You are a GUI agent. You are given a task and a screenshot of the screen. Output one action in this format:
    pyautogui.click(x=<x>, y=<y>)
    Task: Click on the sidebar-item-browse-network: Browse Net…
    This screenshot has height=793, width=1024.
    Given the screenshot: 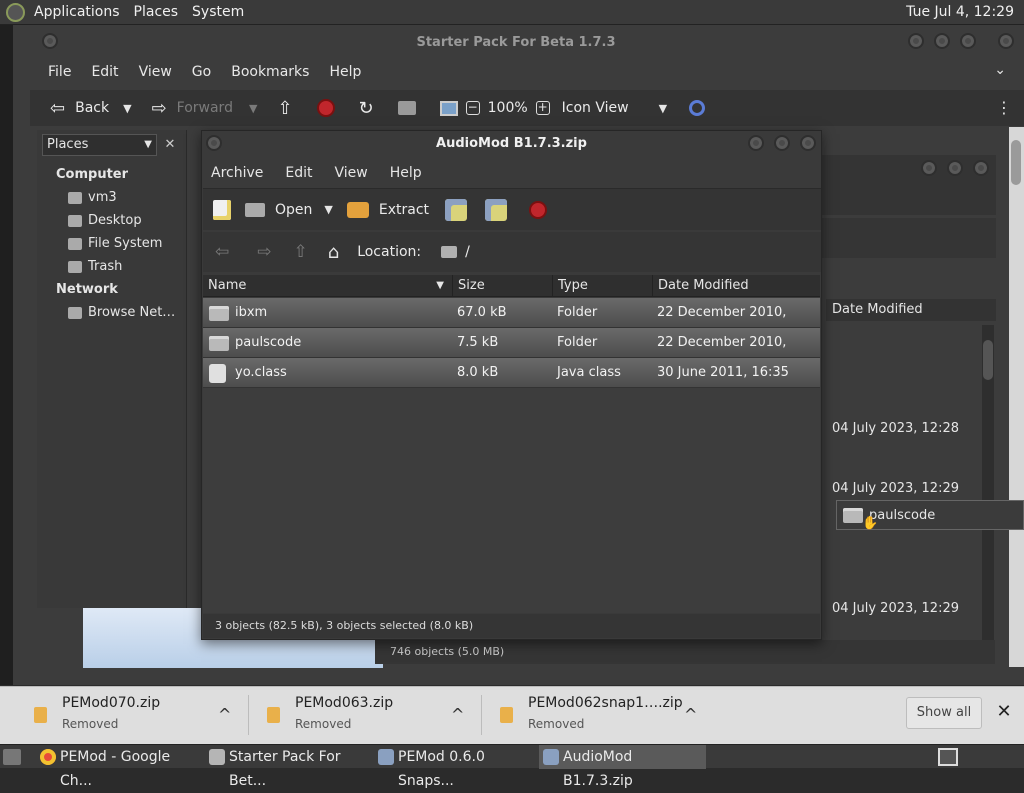 What is the action you would take?
    pyautogui.click(x=121, y=312)
    